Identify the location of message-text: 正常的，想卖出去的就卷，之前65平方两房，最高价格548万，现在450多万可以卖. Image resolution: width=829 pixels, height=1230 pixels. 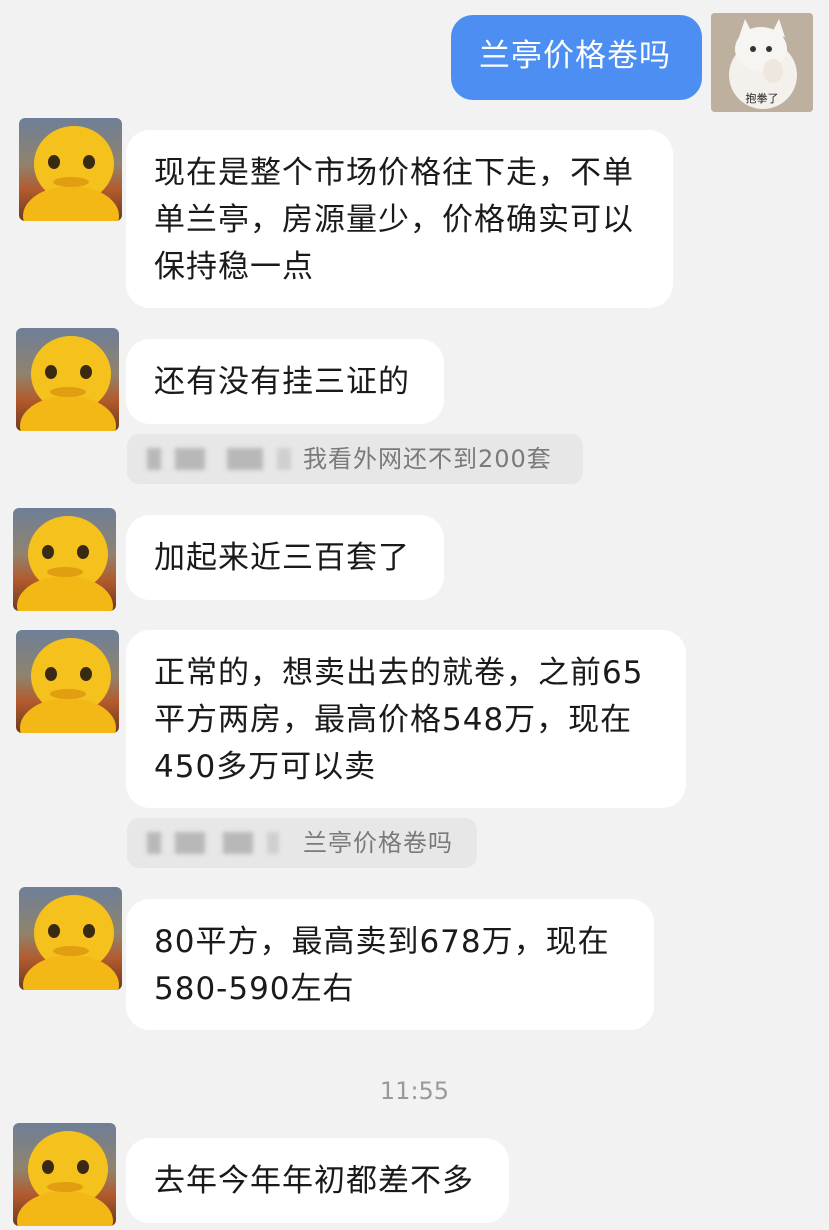
(399, 720).